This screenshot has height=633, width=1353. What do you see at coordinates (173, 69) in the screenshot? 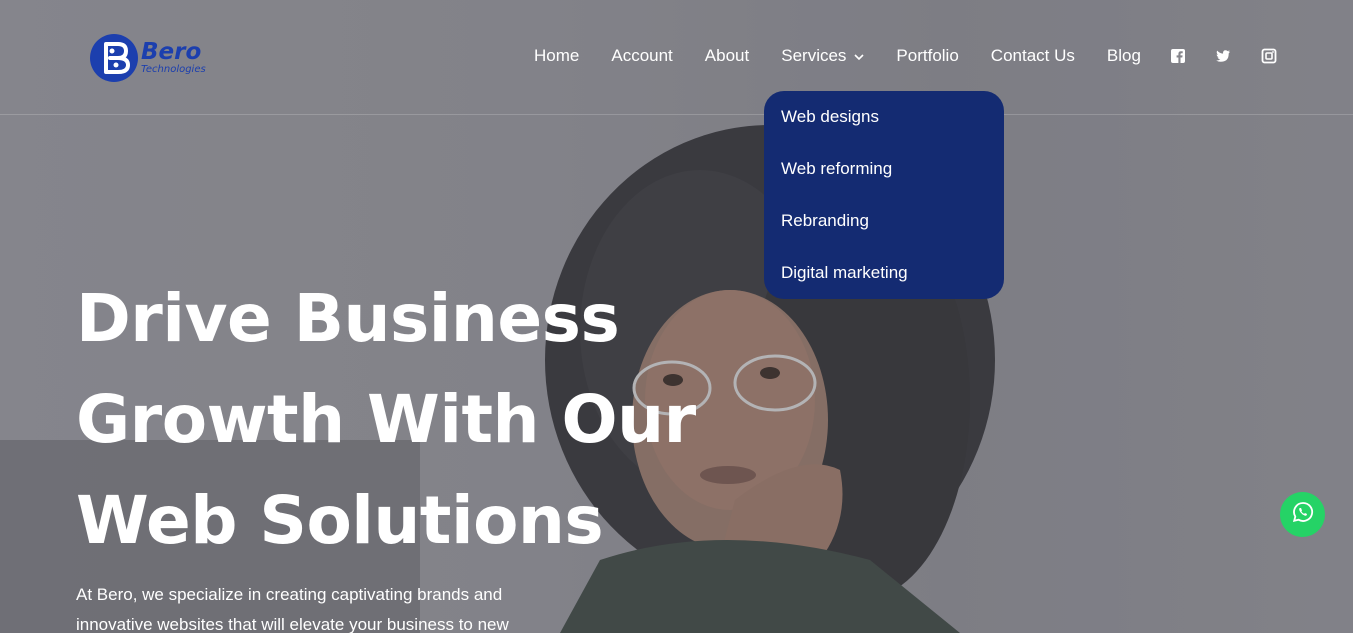
I see `brand-subtitle: Technologies` at bounding box center [173, 69].